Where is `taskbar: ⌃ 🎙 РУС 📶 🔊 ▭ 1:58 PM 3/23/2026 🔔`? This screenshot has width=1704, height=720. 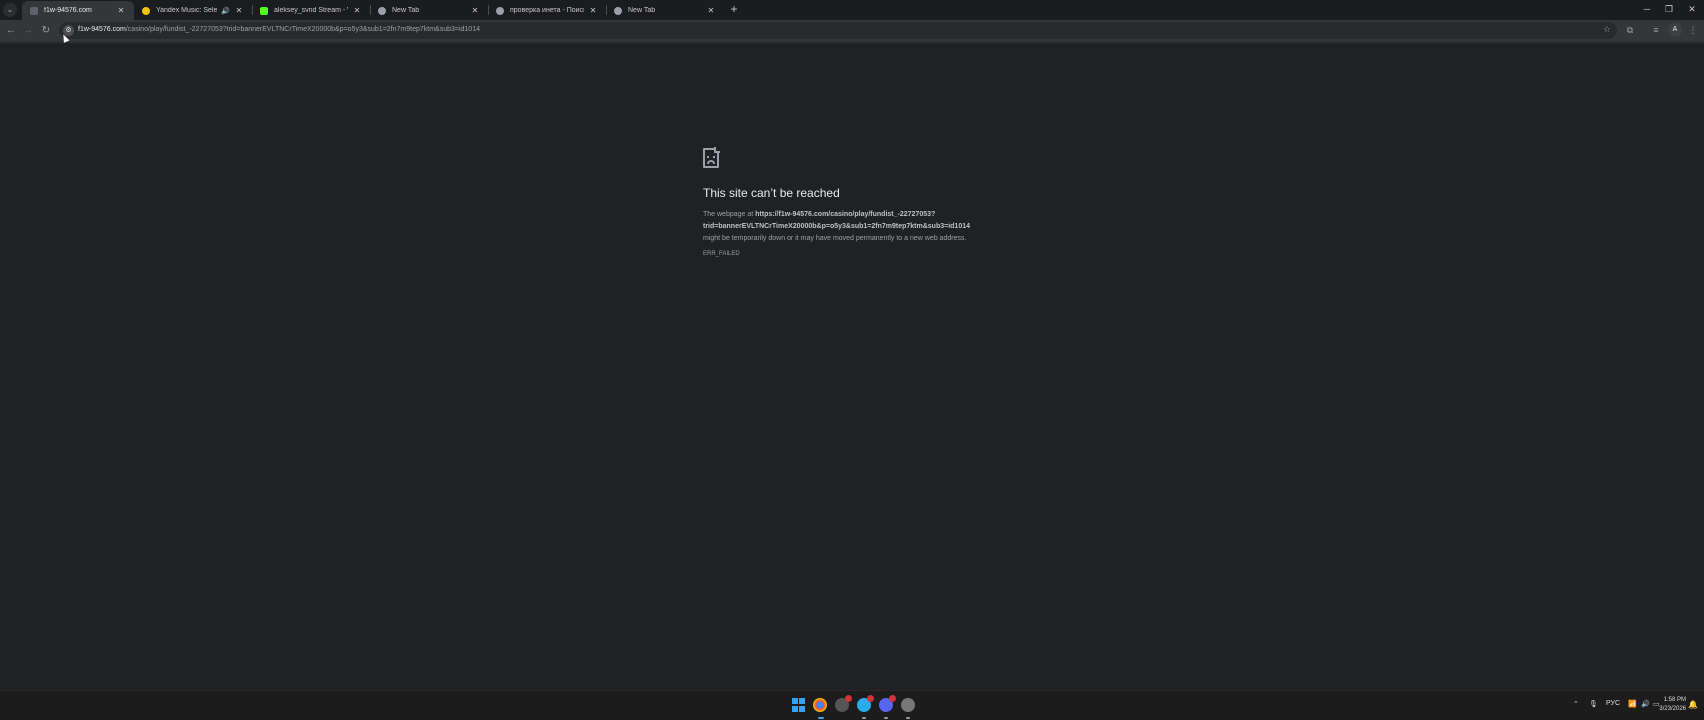
taskbar: ⌃ 🎙 РУС 📶 🔊 ▭ 1:58 PM 3/23/2026 🔔 is located at coordinates (852, 705).